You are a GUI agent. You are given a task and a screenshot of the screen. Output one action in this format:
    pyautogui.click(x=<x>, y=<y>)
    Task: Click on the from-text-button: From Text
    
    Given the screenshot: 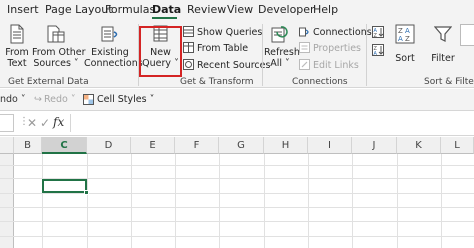 What is the action you would take?
    pyautogui.click(x=17, y=49)
    